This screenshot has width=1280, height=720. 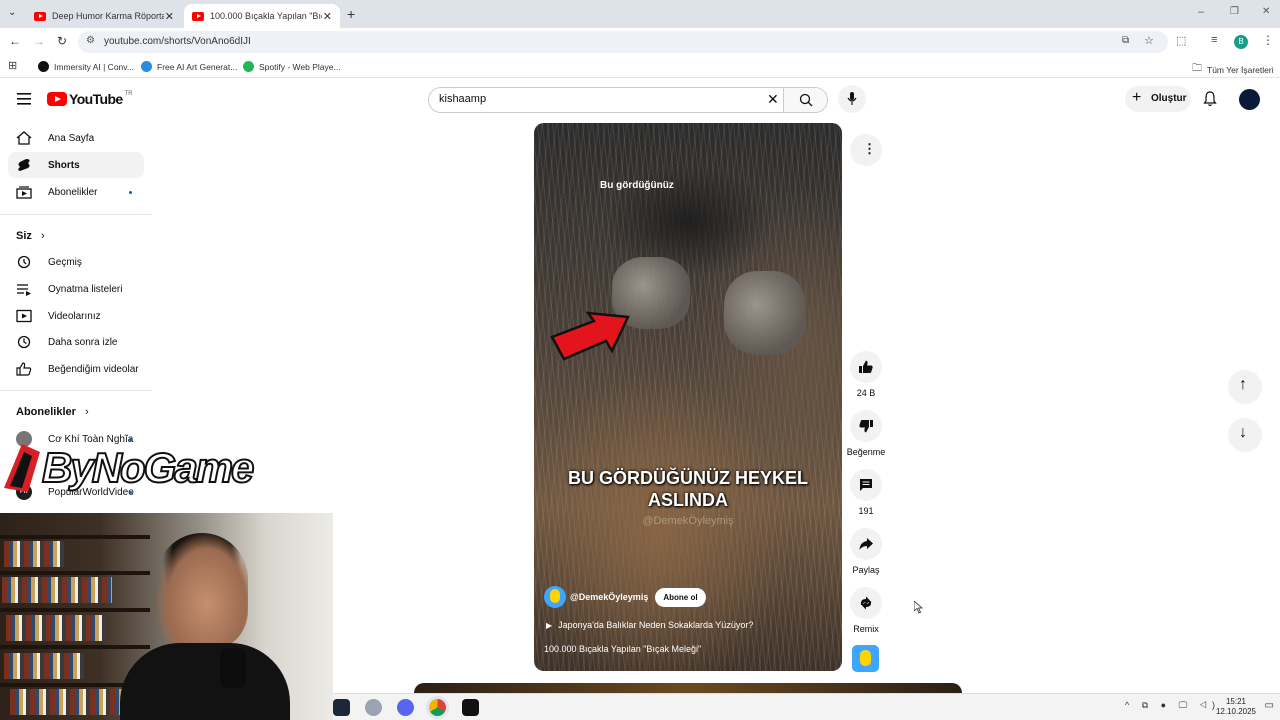 What do you see at coordinates (24, 138) in the screenshot?
I see `home-icon` at bounding box center [24, 138].